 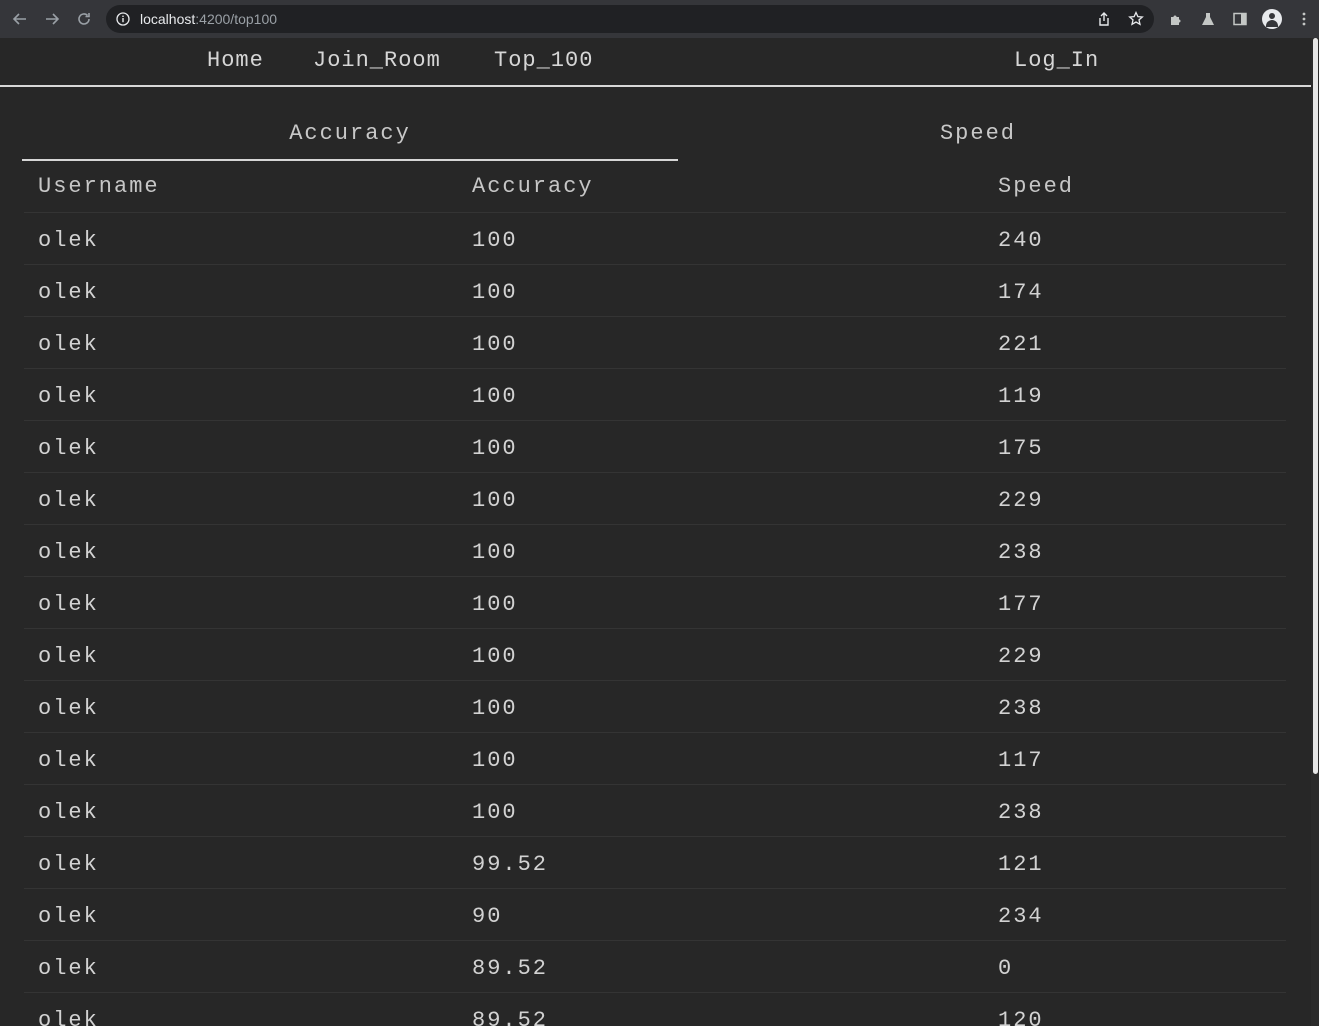 I want to click on address-bar: localhost:4200/top100, so click(x=630, y=19).